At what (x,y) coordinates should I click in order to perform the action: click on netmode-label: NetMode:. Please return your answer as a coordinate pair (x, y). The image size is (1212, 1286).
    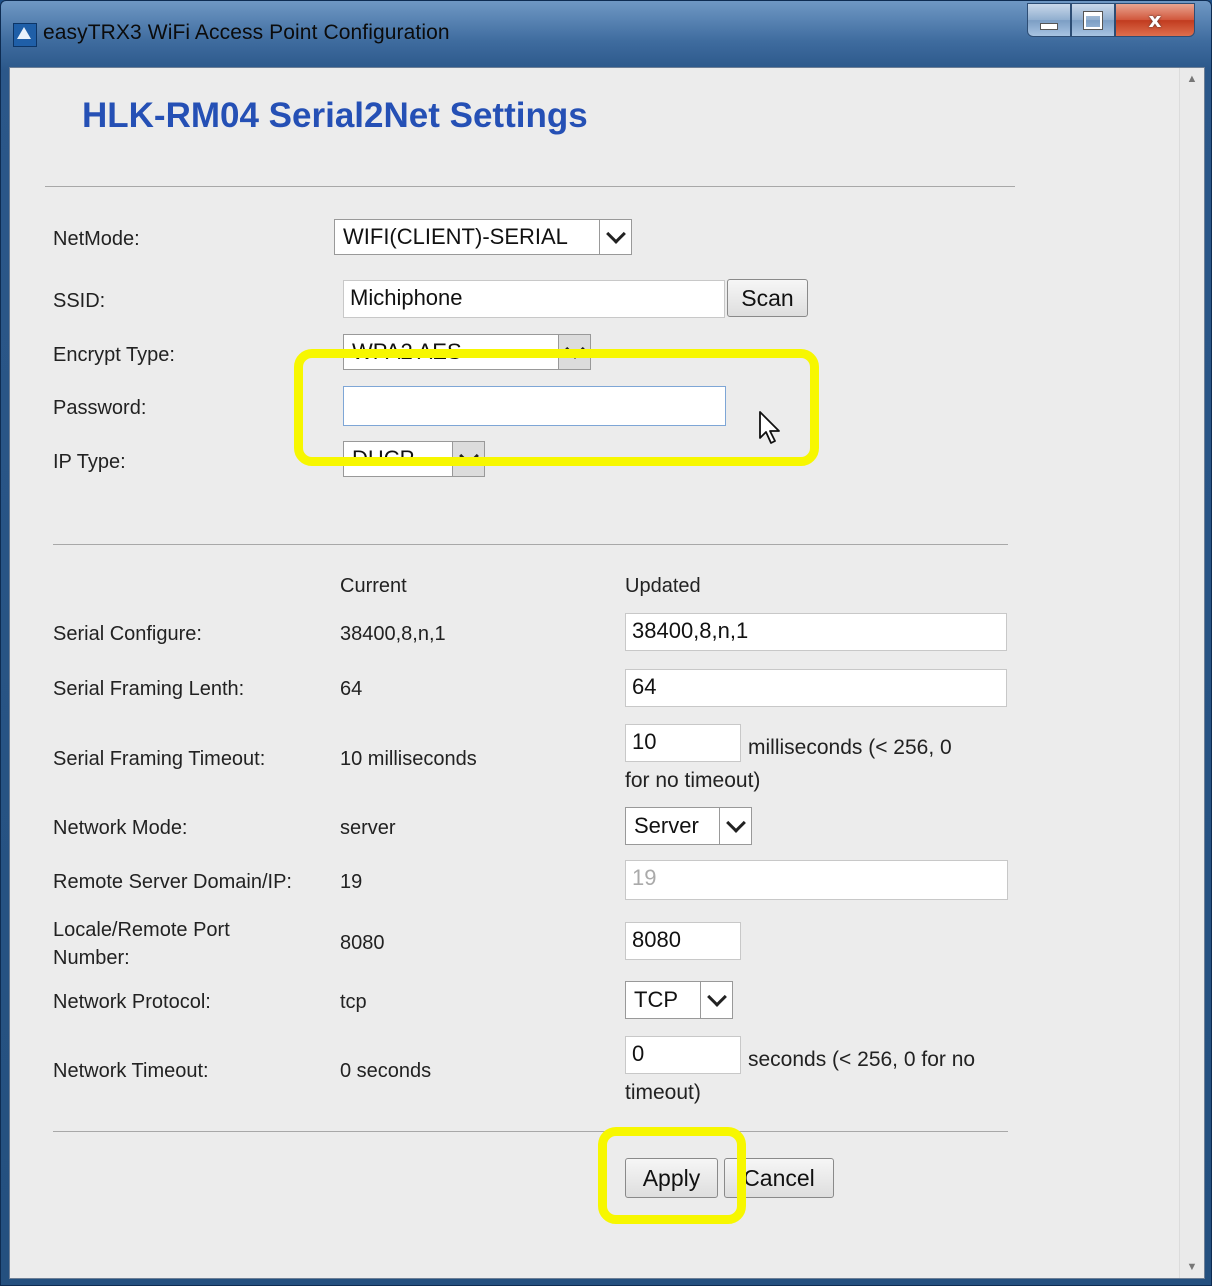
    Looking at the image, I should click on (96, 239).